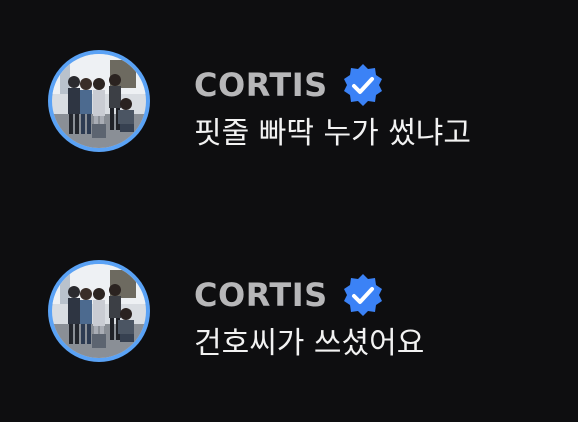 The image size is (578, 422). What do you see at coordinates (333, 133) in the screenshot?
I see `comment-text: 핏줄 빠딱 누가 썼냐고` at bounding box center [333, 133].